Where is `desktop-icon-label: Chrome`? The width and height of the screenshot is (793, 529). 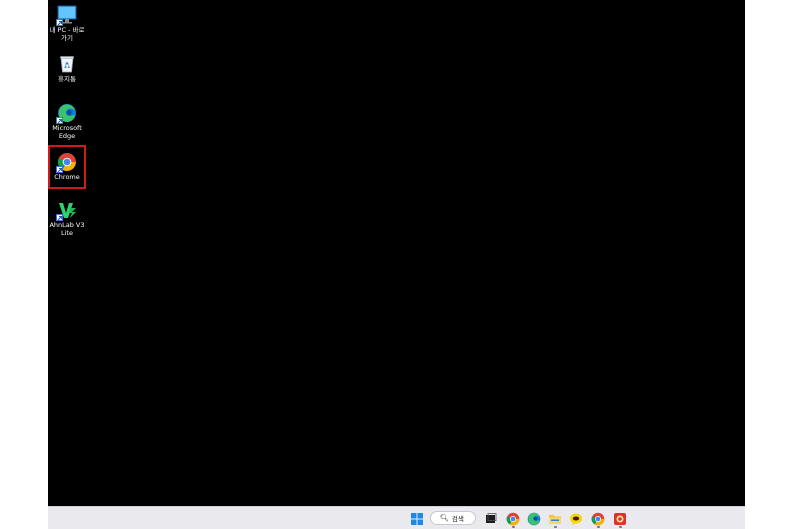
desktop-icon-label: Chrome is located at coordinates (67, 177).